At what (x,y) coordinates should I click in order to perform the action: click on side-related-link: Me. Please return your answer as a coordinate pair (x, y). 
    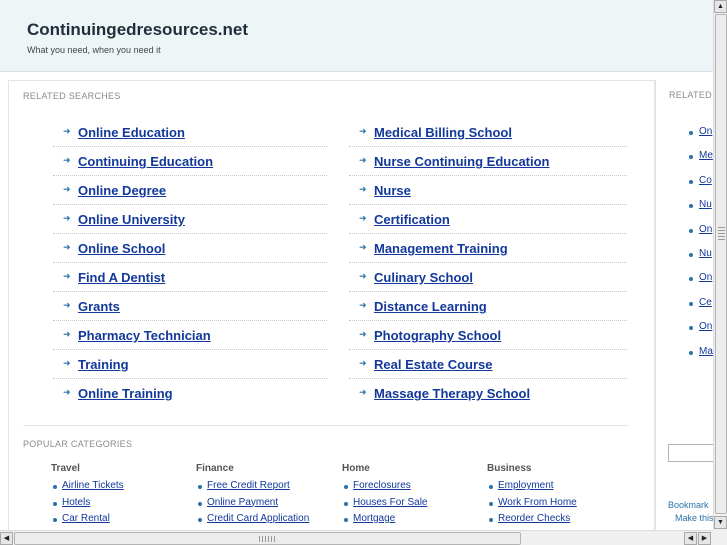
    Looking at the image, I should click on (706, 155).